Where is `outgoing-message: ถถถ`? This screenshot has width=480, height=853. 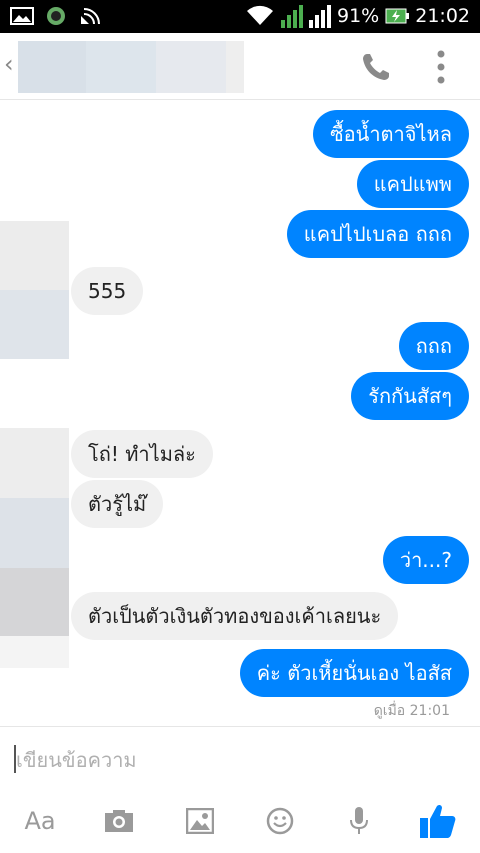
outgoing-message: ถถถ is located at coordinates (433, 346).